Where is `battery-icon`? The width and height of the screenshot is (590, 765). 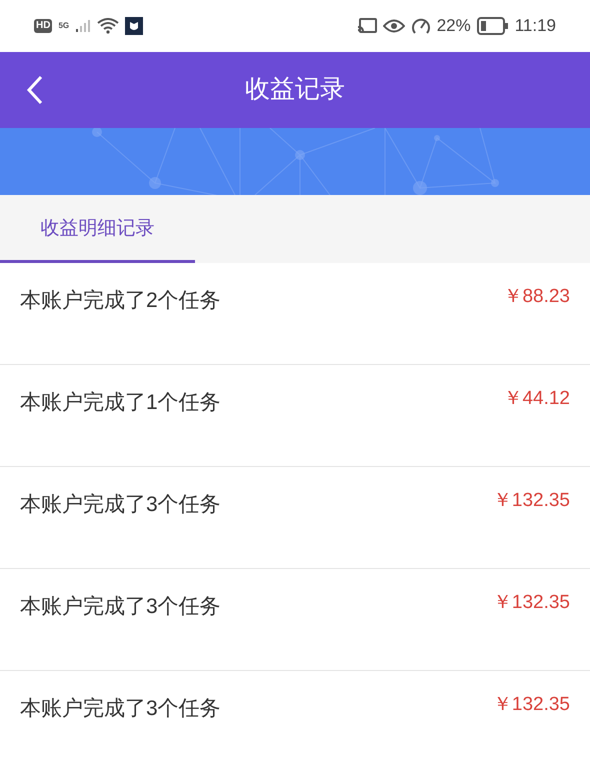 battery-icon is located at coordinates (492, 26).